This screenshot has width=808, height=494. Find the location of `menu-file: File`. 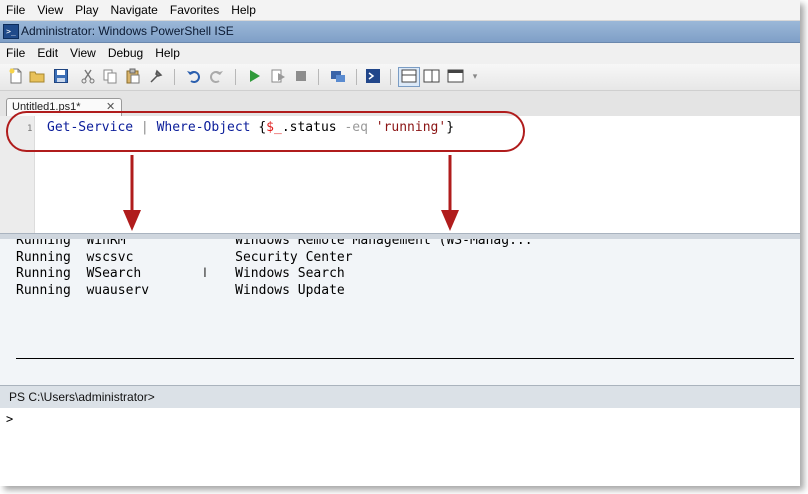

menu-file: File is located at coordinates (15, 51).